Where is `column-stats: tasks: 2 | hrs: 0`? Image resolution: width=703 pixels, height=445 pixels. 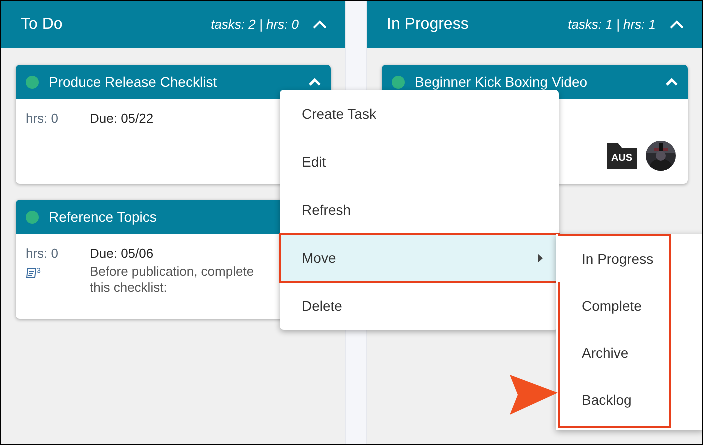
column-stats: tasks: 2 | hrs: 0 is located at coordinates (255, 25).